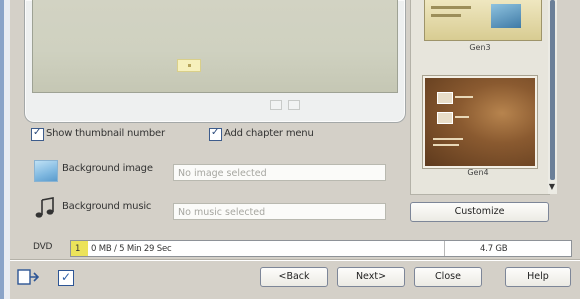 The width and height of the screenshot is (580, 299). I want to click on template-label-gen4: Gen4, so click(478, 172).